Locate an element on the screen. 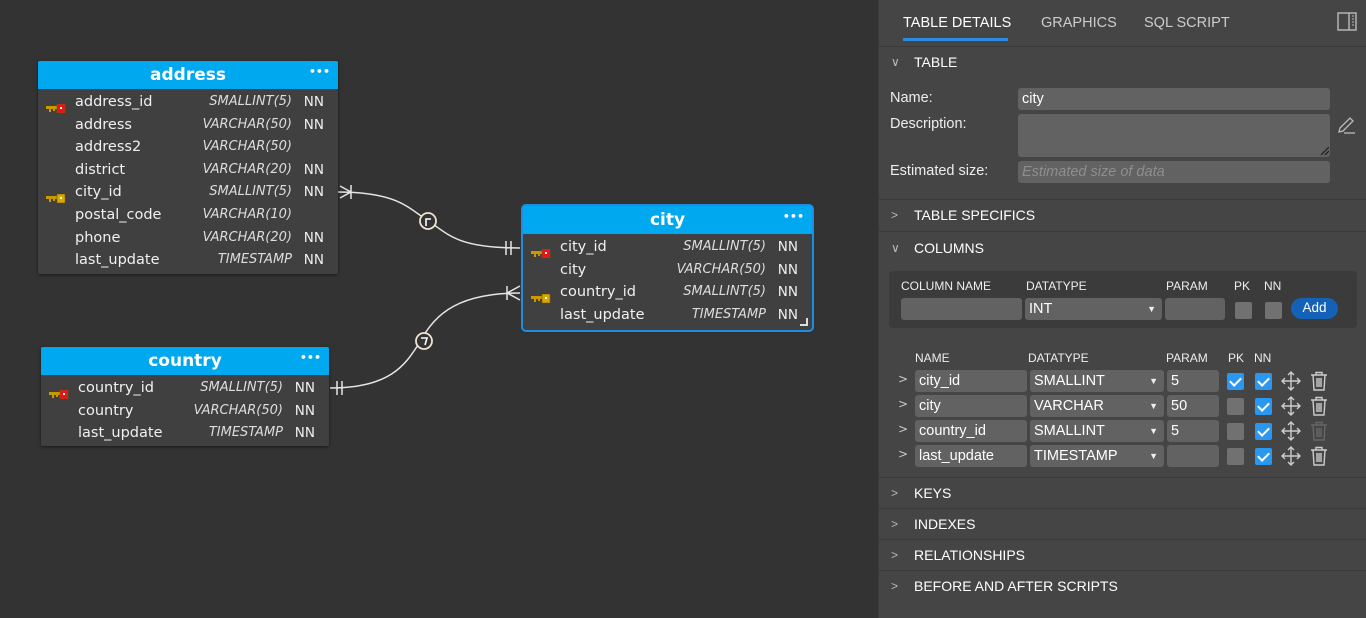  panel-layout-icon is located at coordinates (1347, 21).